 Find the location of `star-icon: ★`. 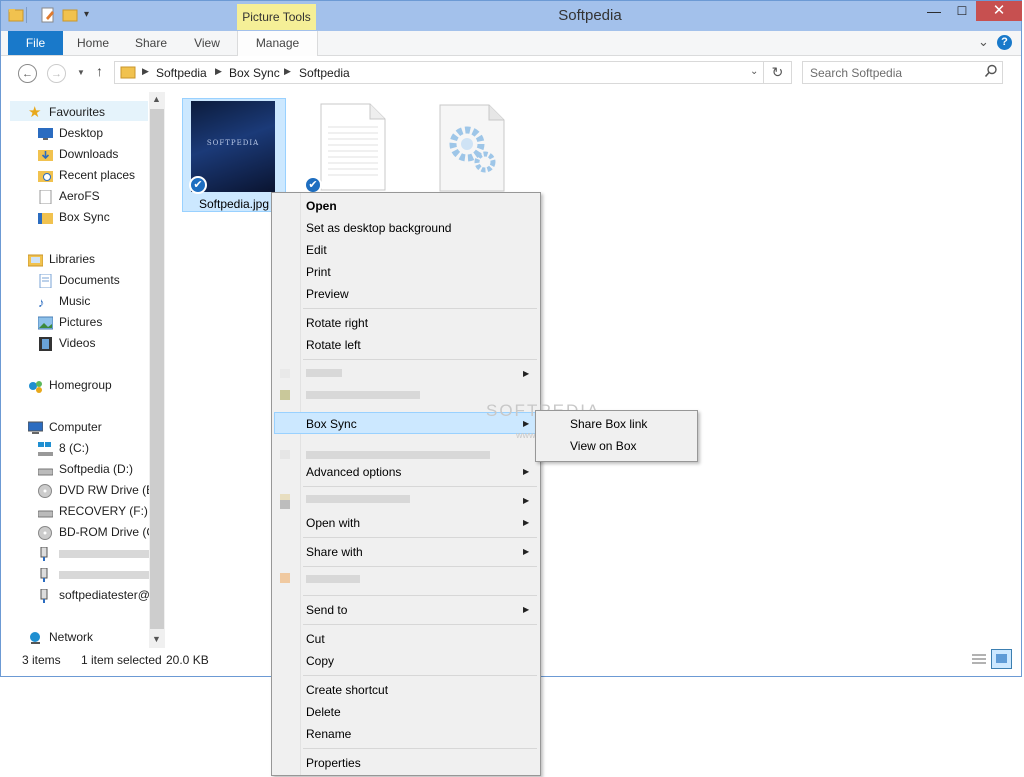

star-icon: ★ is located at coordinates (35, 112).